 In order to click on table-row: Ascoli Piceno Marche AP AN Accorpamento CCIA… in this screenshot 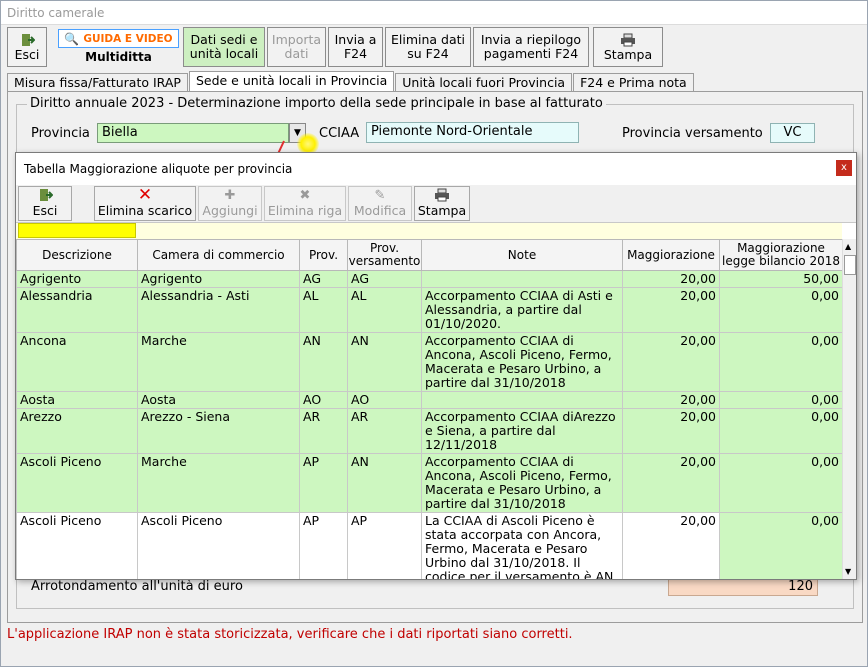, I will do `click(429, 483)`.